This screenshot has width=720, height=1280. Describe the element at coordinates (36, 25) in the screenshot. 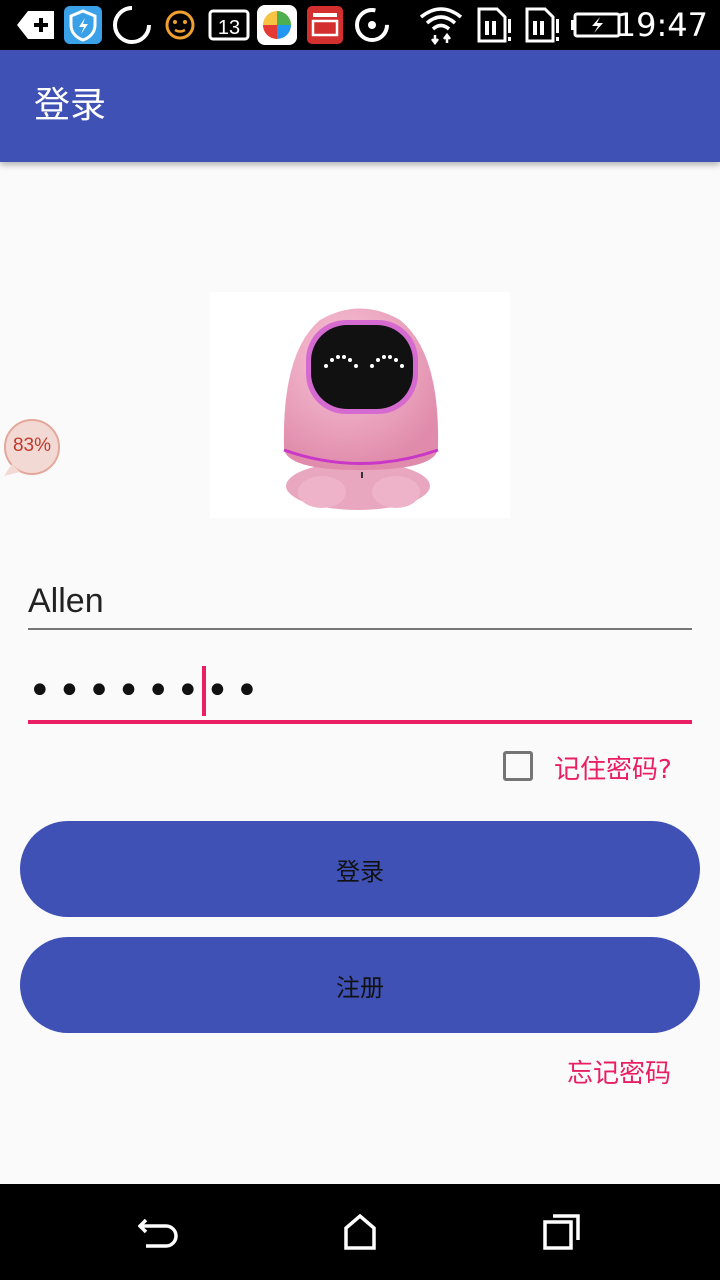

I see `add-notification-icon` at that location.